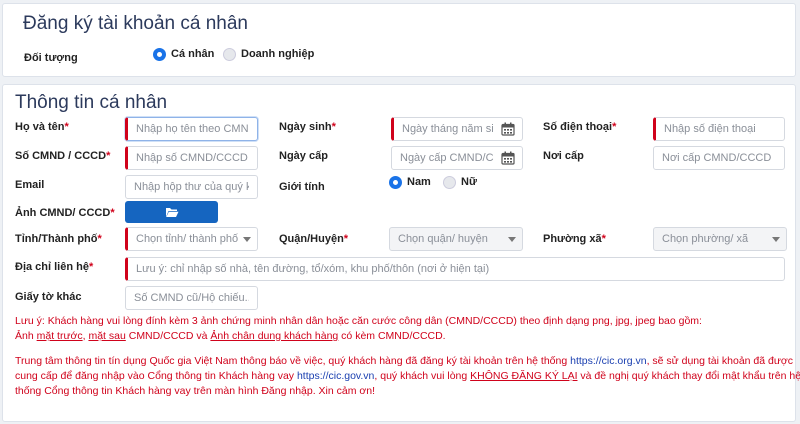 The image size is (800, 424). Describe the element at coordinates (48, 297) in the screenshot. I see `other-doc-label: Giấy tờ khác` at that location.